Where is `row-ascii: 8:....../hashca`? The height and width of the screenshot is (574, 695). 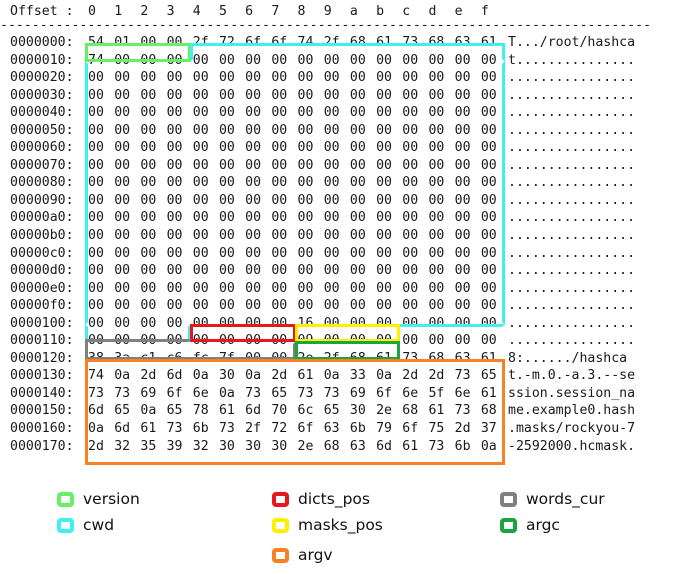 row-ascii: 8:....../hashca is located at coordinates (568, 358).